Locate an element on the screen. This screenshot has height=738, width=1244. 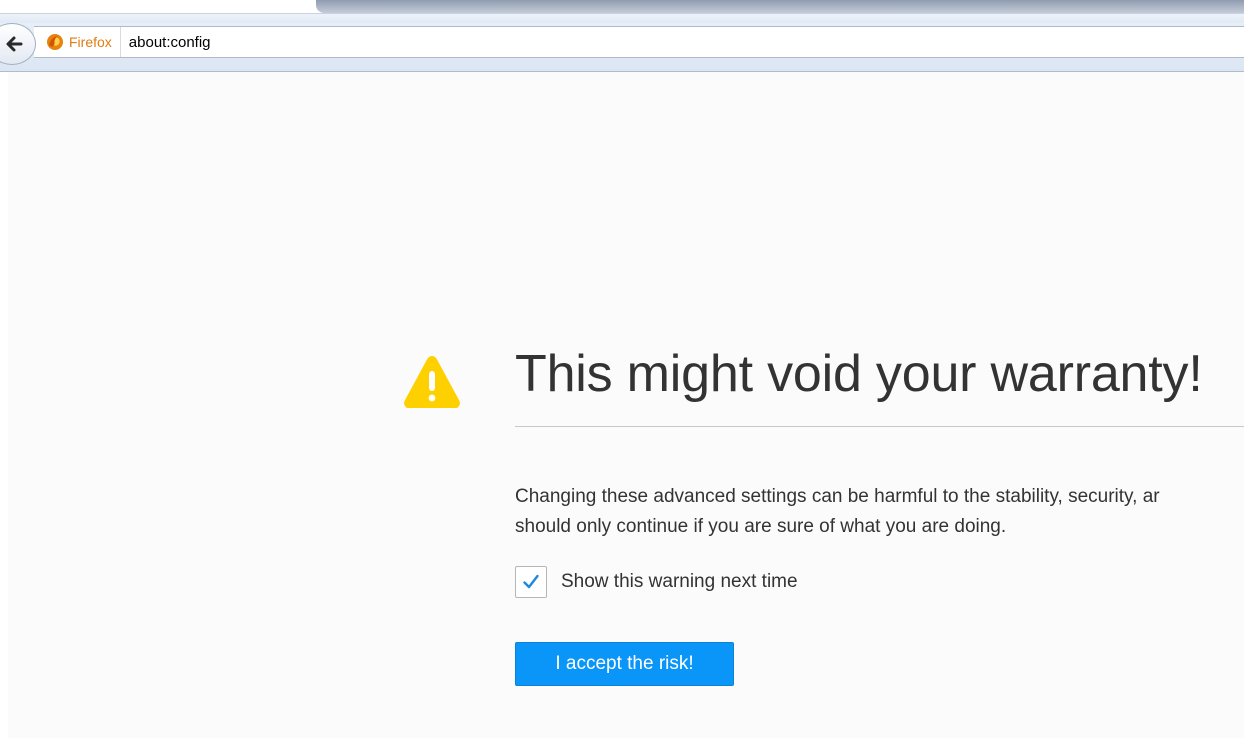
checkmark-icon is located at coordinates (531, 581).